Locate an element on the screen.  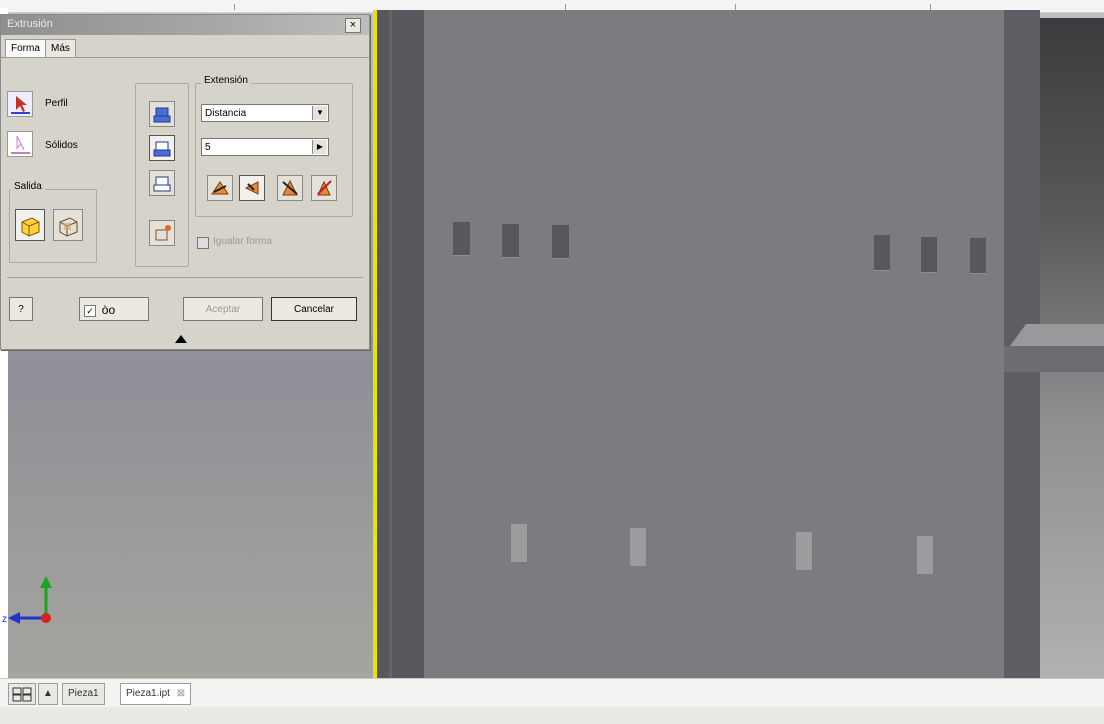
direction-2-icon is located at coordinates (251, 188).